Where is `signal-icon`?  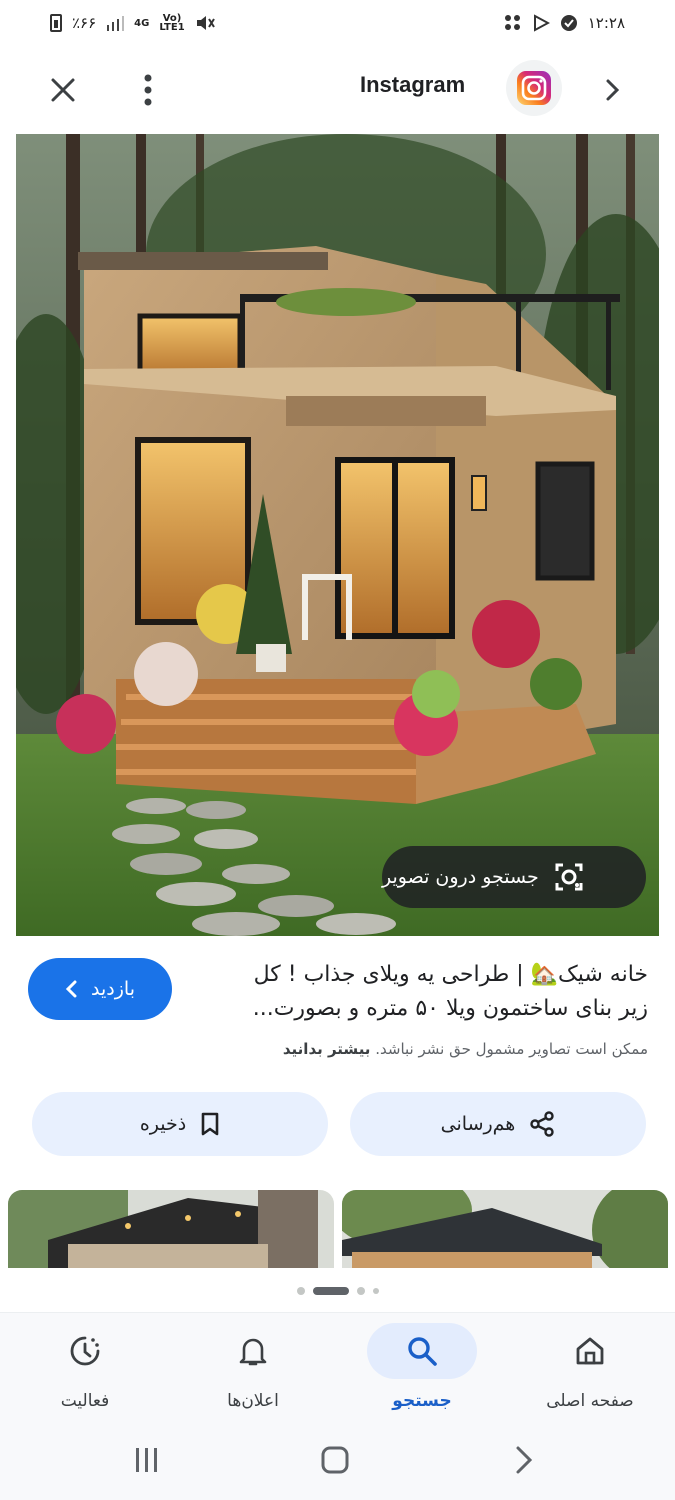
signal-icon is located at coordinates (115, 23).